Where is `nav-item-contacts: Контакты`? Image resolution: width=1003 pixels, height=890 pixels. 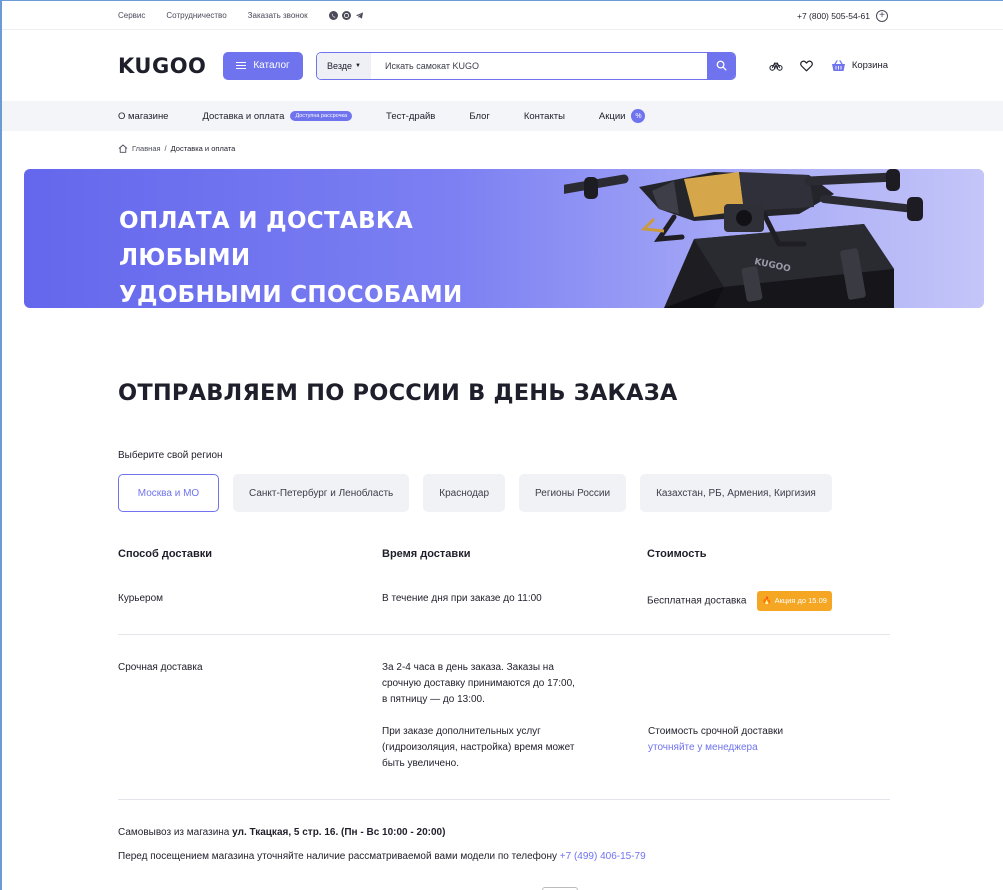
nav-item-contacts: Контакты is located at coordinates (544, 116).